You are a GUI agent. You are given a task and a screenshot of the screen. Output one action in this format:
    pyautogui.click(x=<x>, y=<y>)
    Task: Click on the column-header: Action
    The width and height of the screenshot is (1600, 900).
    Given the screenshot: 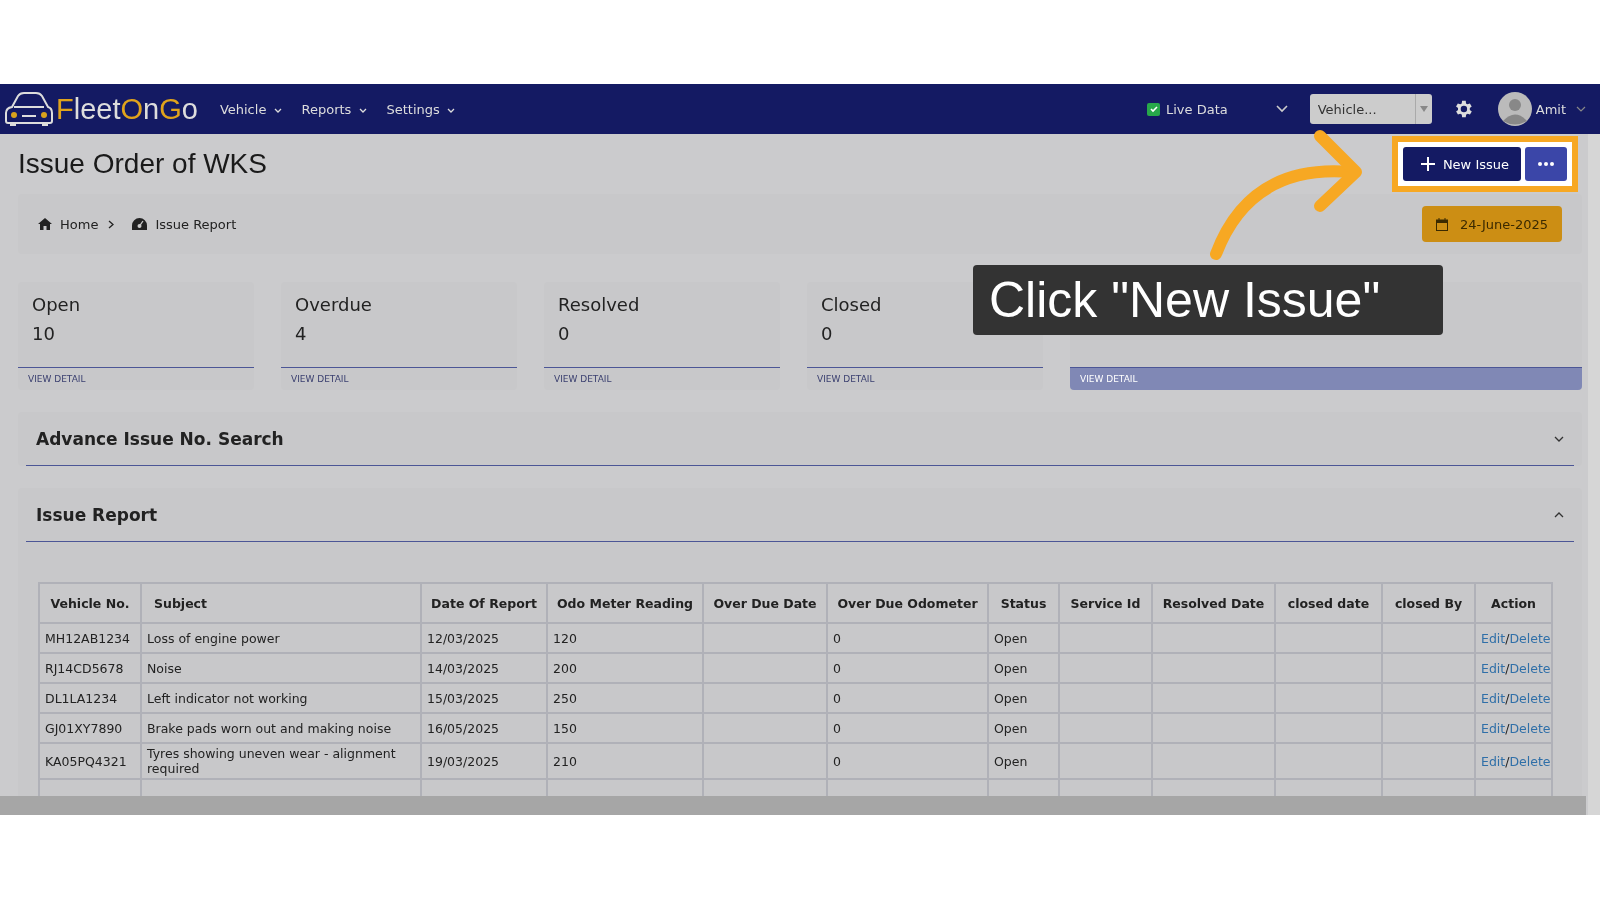 What is the action you would take?
    pyautogui.click(x=1513, y=603)
    